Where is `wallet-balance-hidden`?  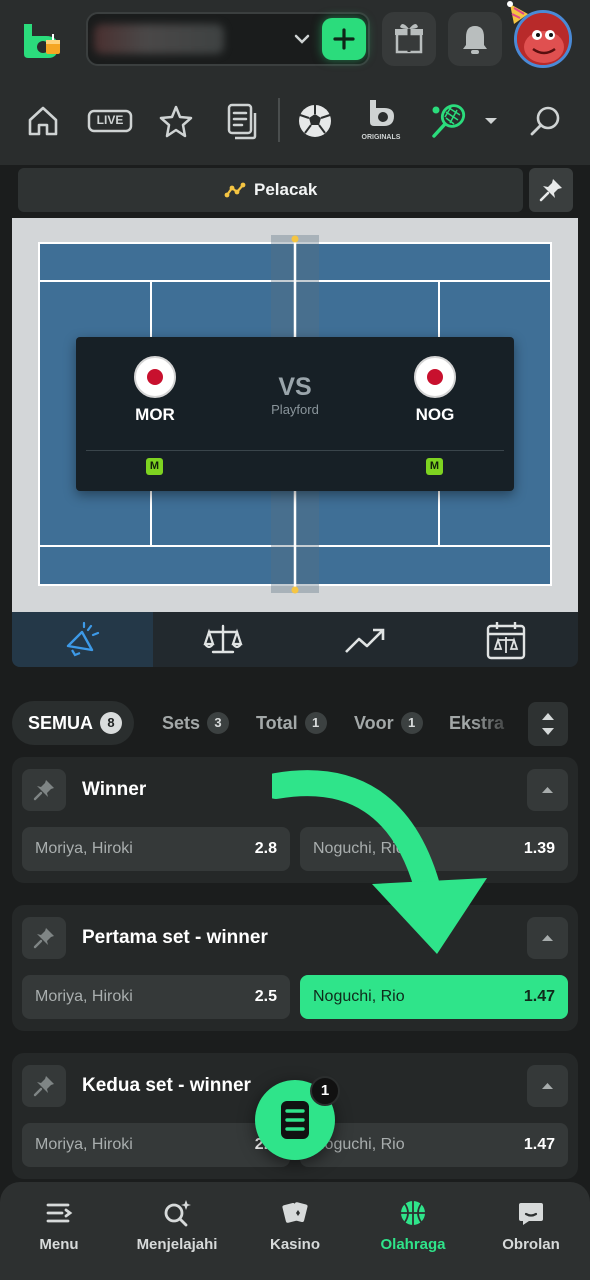
wallet-balance-hidden is located at coordinates (159, 39).